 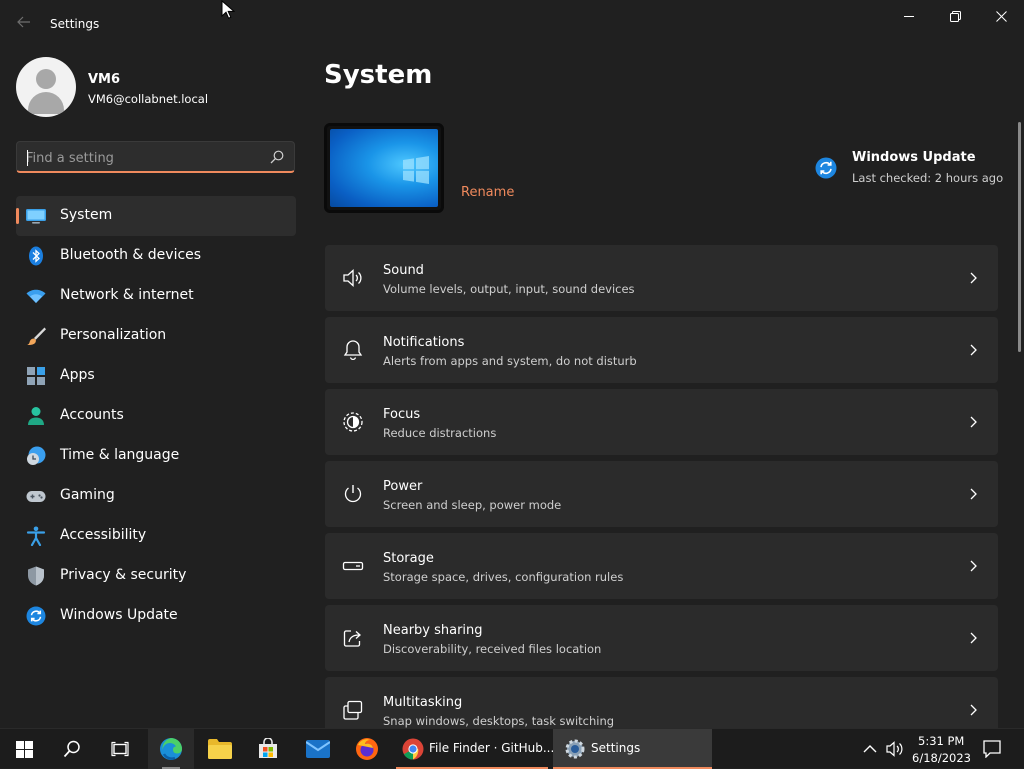 What do you see at coordinates (131, 255) in the screenshot?
I see `sidebar-item-label: Bluetooth & devices` at bounding box center [131, 255].